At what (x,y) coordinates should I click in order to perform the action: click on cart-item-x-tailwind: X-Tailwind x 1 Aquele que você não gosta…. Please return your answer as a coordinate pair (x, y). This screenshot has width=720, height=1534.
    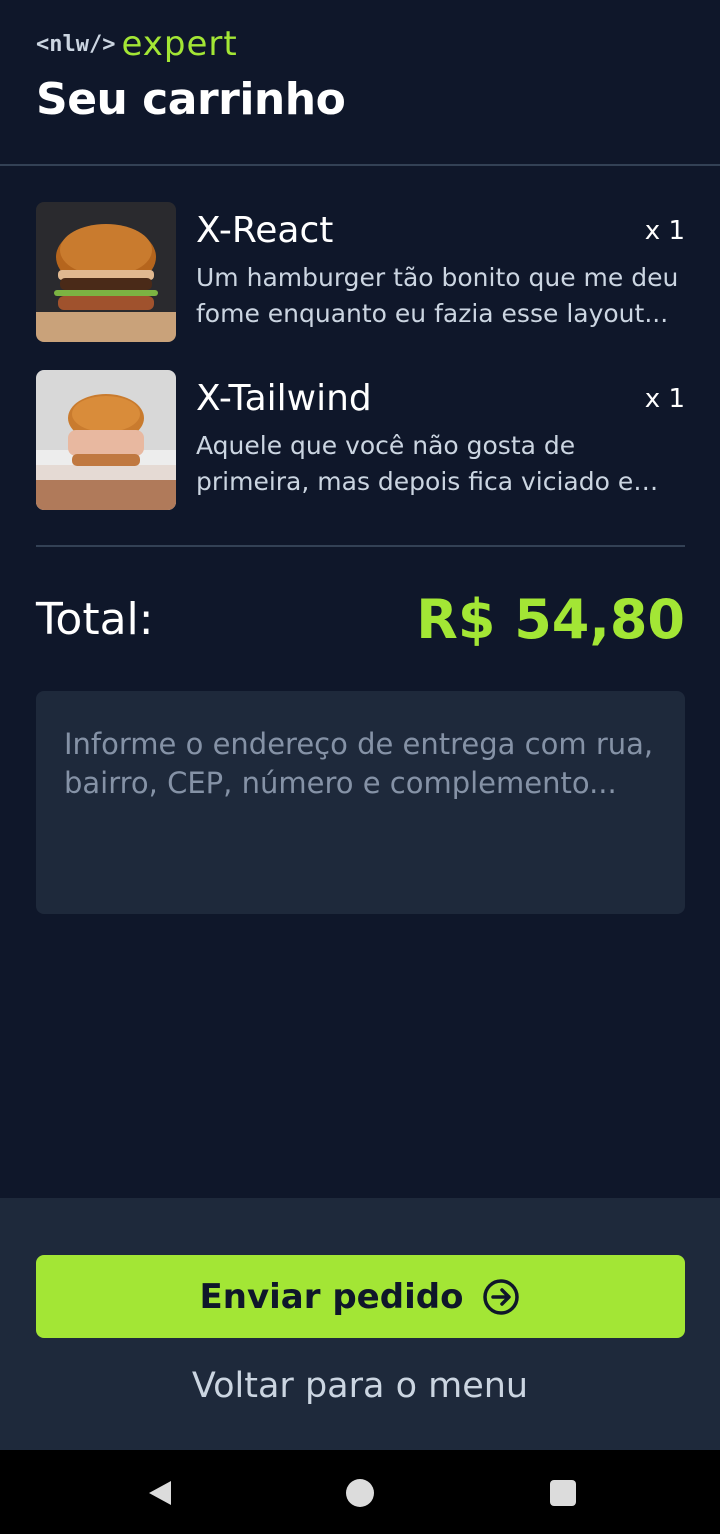
    Looking at the image, I should click on (360, 440).